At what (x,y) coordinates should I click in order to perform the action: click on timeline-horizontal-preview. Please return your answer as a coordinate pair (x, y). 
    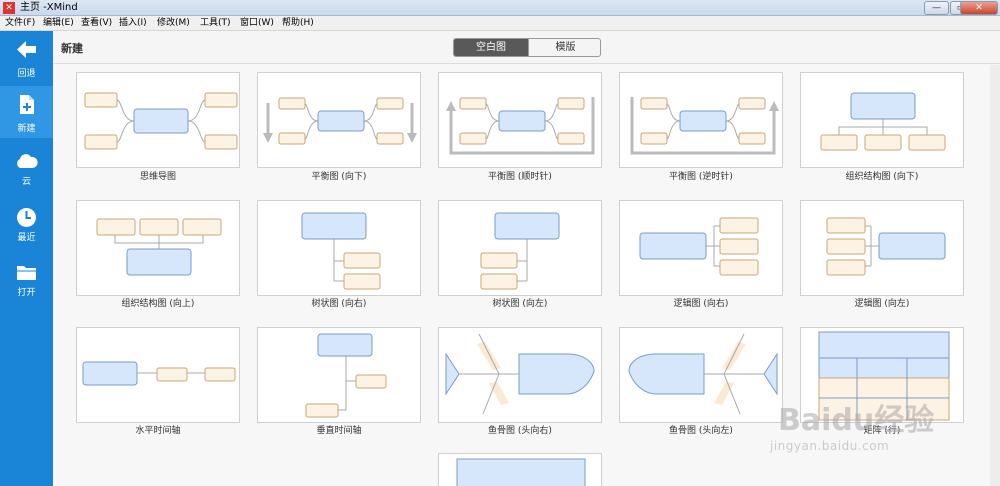
    Looking at the image, I should click on (159, 373).